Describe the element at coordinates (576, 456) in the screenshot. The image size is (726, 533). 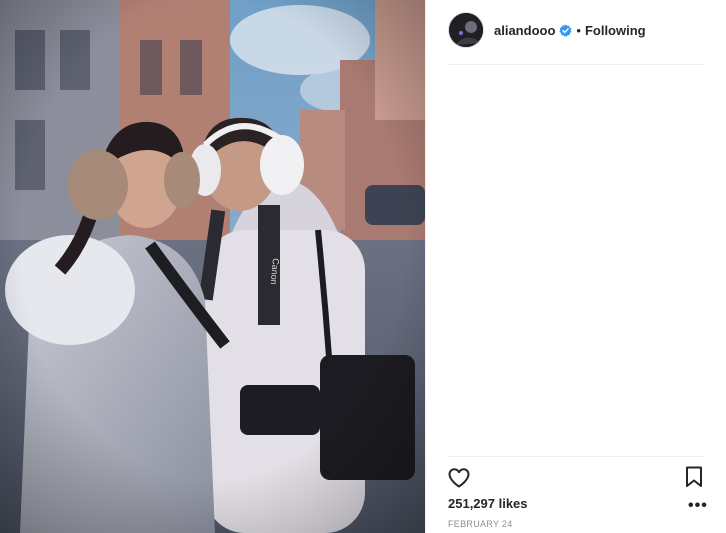
I see `actions-divider` at that location.